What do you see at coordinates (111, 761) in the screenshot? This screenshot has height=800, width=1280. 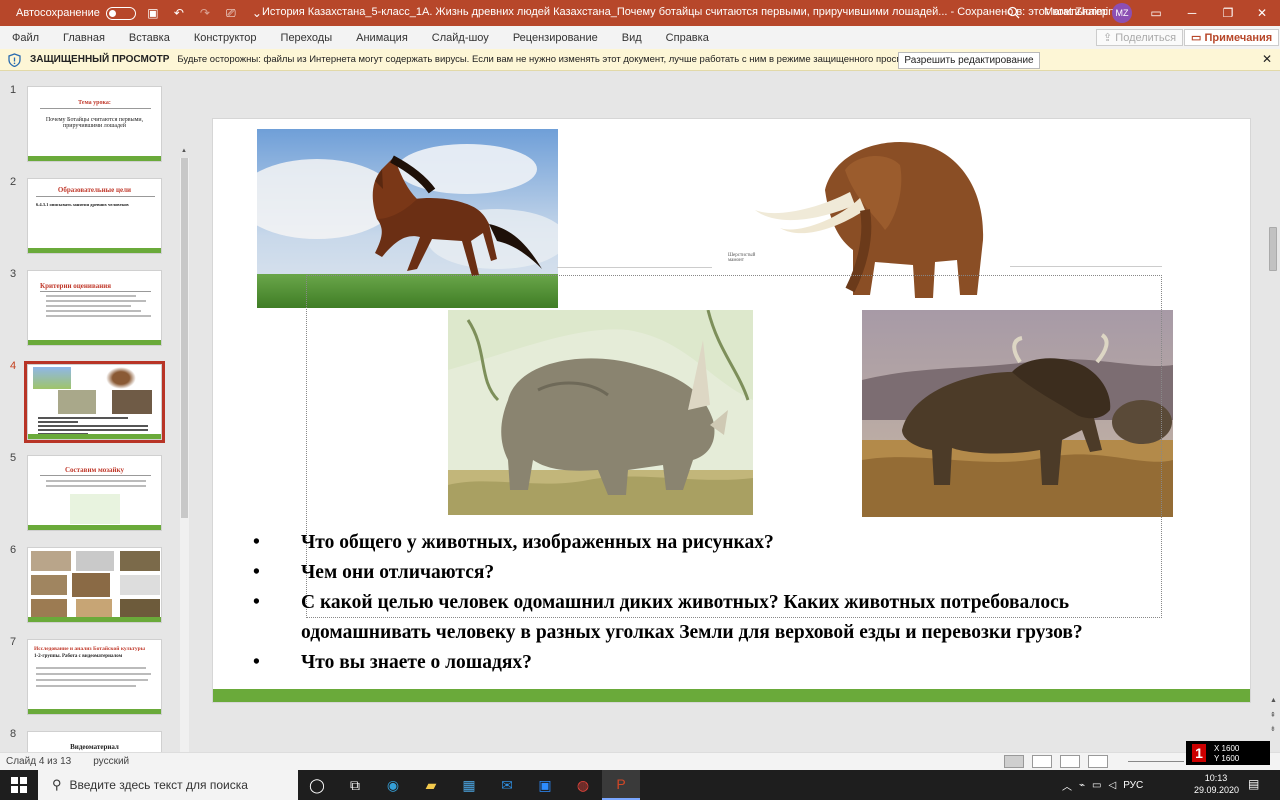 I see `language-indicator: русский` at bounding box center [111, 761].